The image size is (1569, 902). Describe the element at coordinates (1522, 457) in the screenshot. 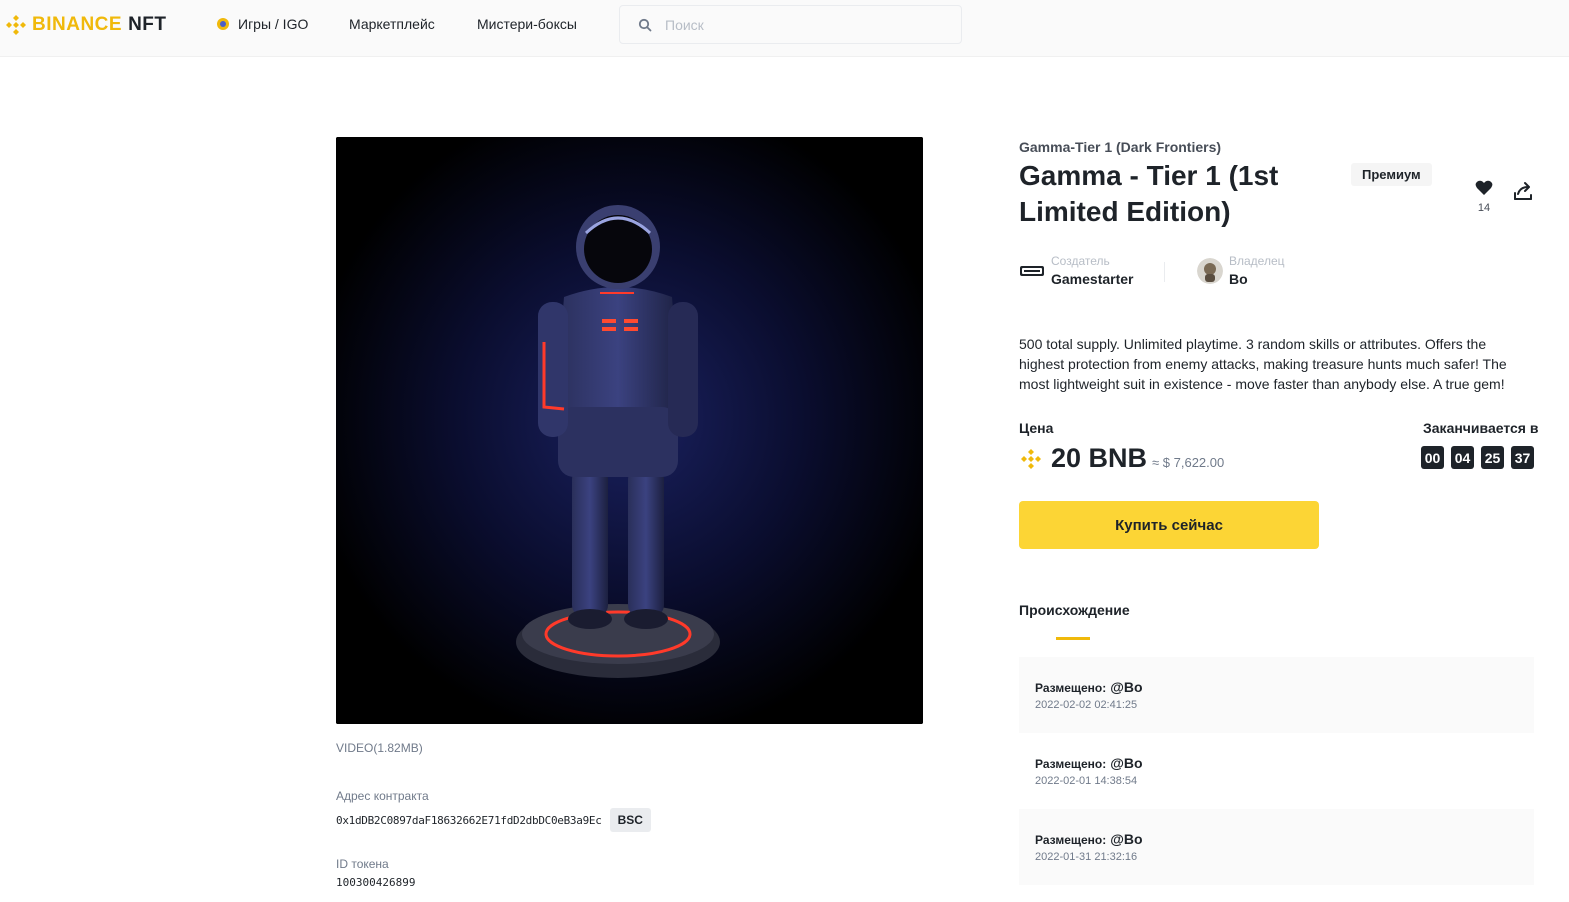

I see `timer-seconds: 37` at that location.